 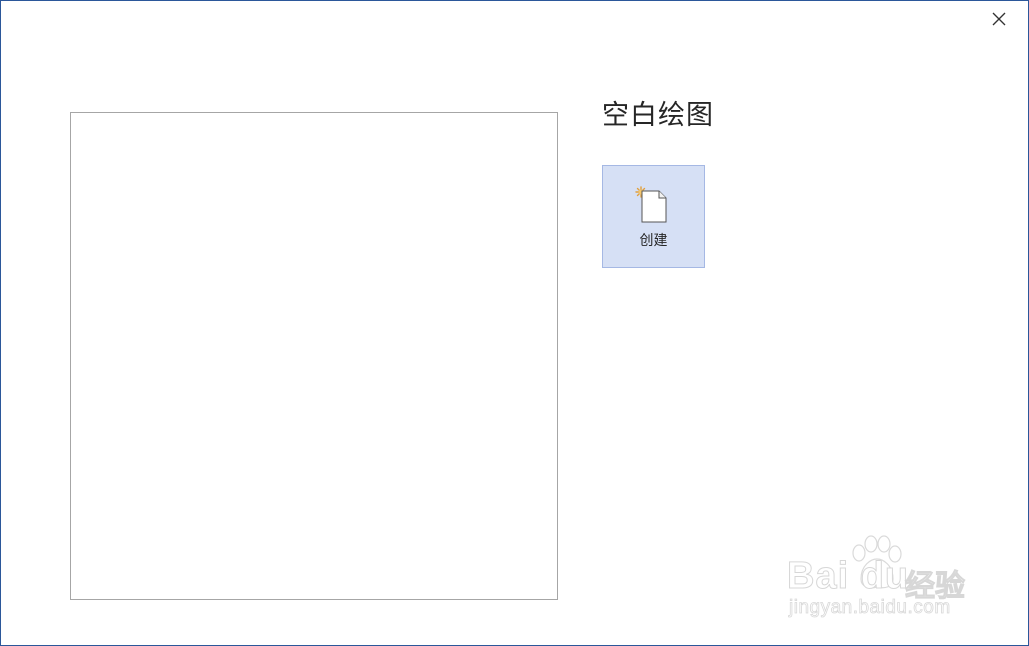 I want to click on watermark-url: jingyan.baidu.com, so click(x=870, y=608).